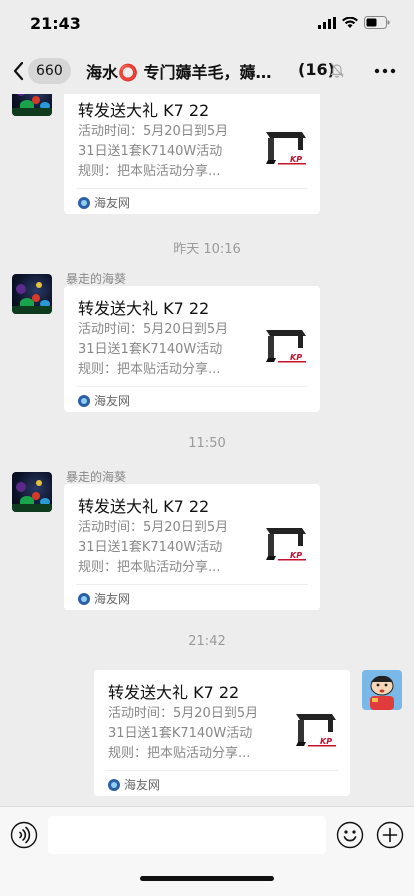 The width and height of the screenshot is (414, 896). What do you see at coordinates (55, 23) in the screenshot?
I see `status-time: 21:43` at bounding box center [55, 23].